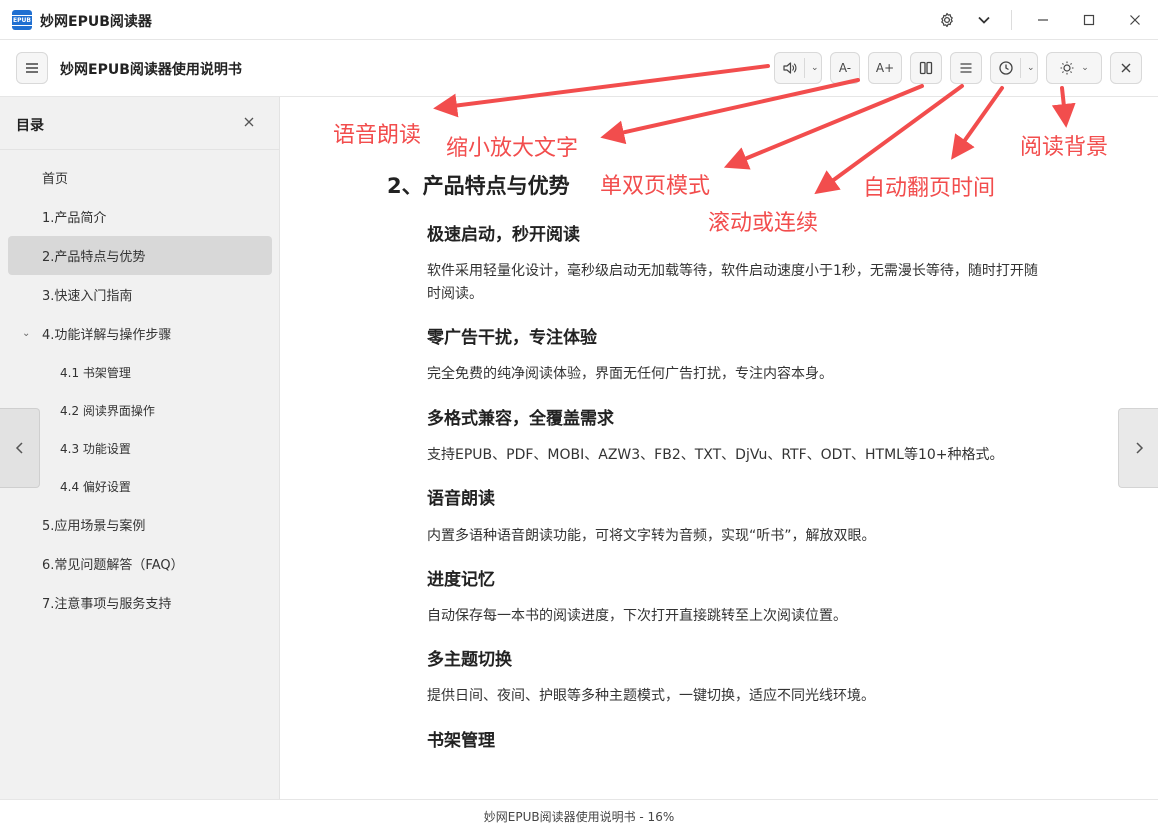  I want to click on reading-progress-text: 妙网EPUB阅读器使用说明书 - 16%, so click(579, 817).